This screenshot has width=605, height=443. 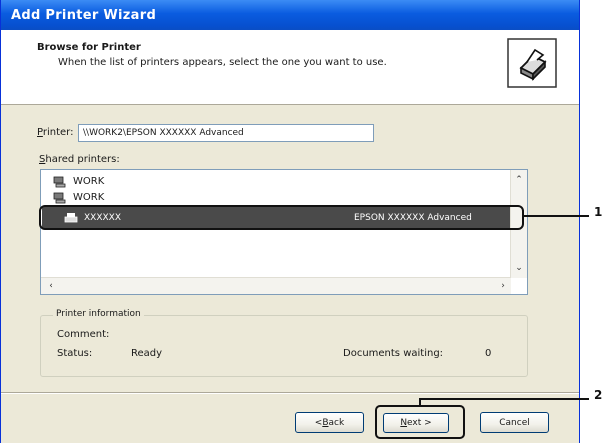 I want to click on callout-1-highlight, so click(x=281, y=217).